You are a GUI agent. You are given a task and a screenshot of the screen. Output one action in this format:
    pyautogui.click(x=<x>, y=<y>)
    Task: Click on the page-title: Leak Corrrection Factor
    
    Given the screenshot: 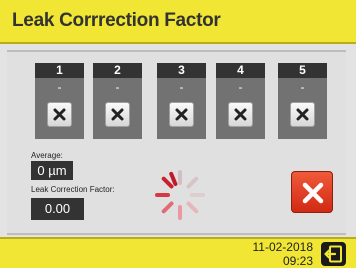 What is the action you would take?
    pyautogui.click(x=116, y=20)
    